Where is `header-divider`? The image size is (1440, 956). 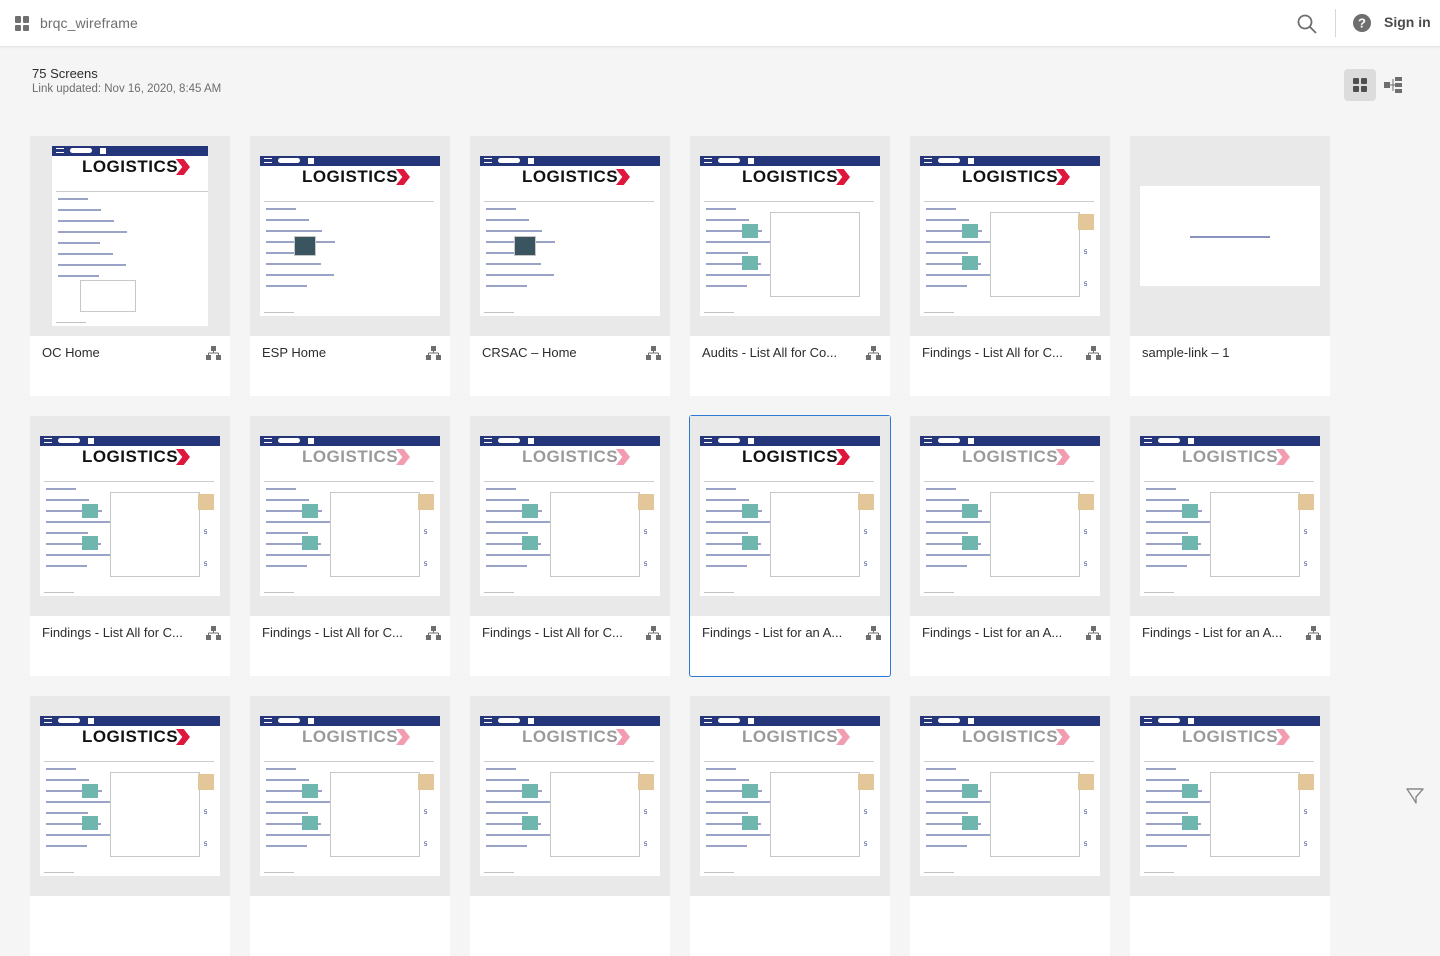 header-divider is located at coordinates (1335, 23).